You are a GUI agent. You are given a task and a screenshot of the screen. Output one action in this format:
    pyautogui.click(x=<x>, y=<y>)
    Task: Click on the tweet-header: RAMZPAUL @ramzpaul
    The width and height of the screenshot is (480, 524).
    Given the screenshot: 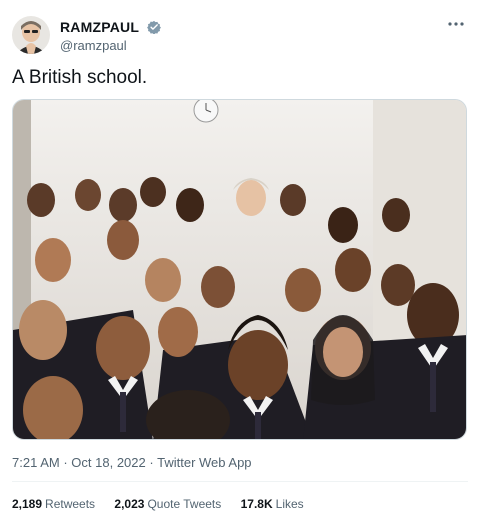 What is the action you would take?
    pyautogui.click(x=240, y=34)
    